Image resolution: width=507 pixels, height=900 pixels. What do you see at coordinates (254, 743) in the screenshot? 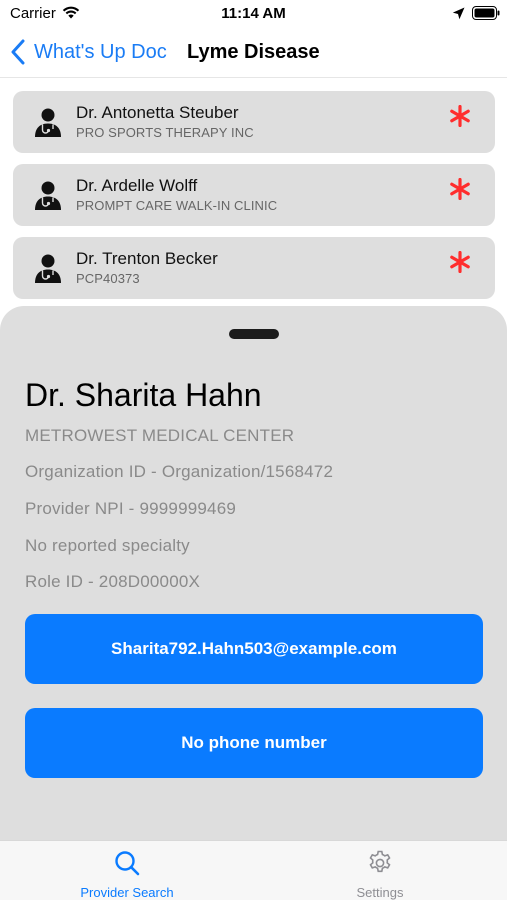
I see `phone-button: No phone number` at bounding box center [254, 743].